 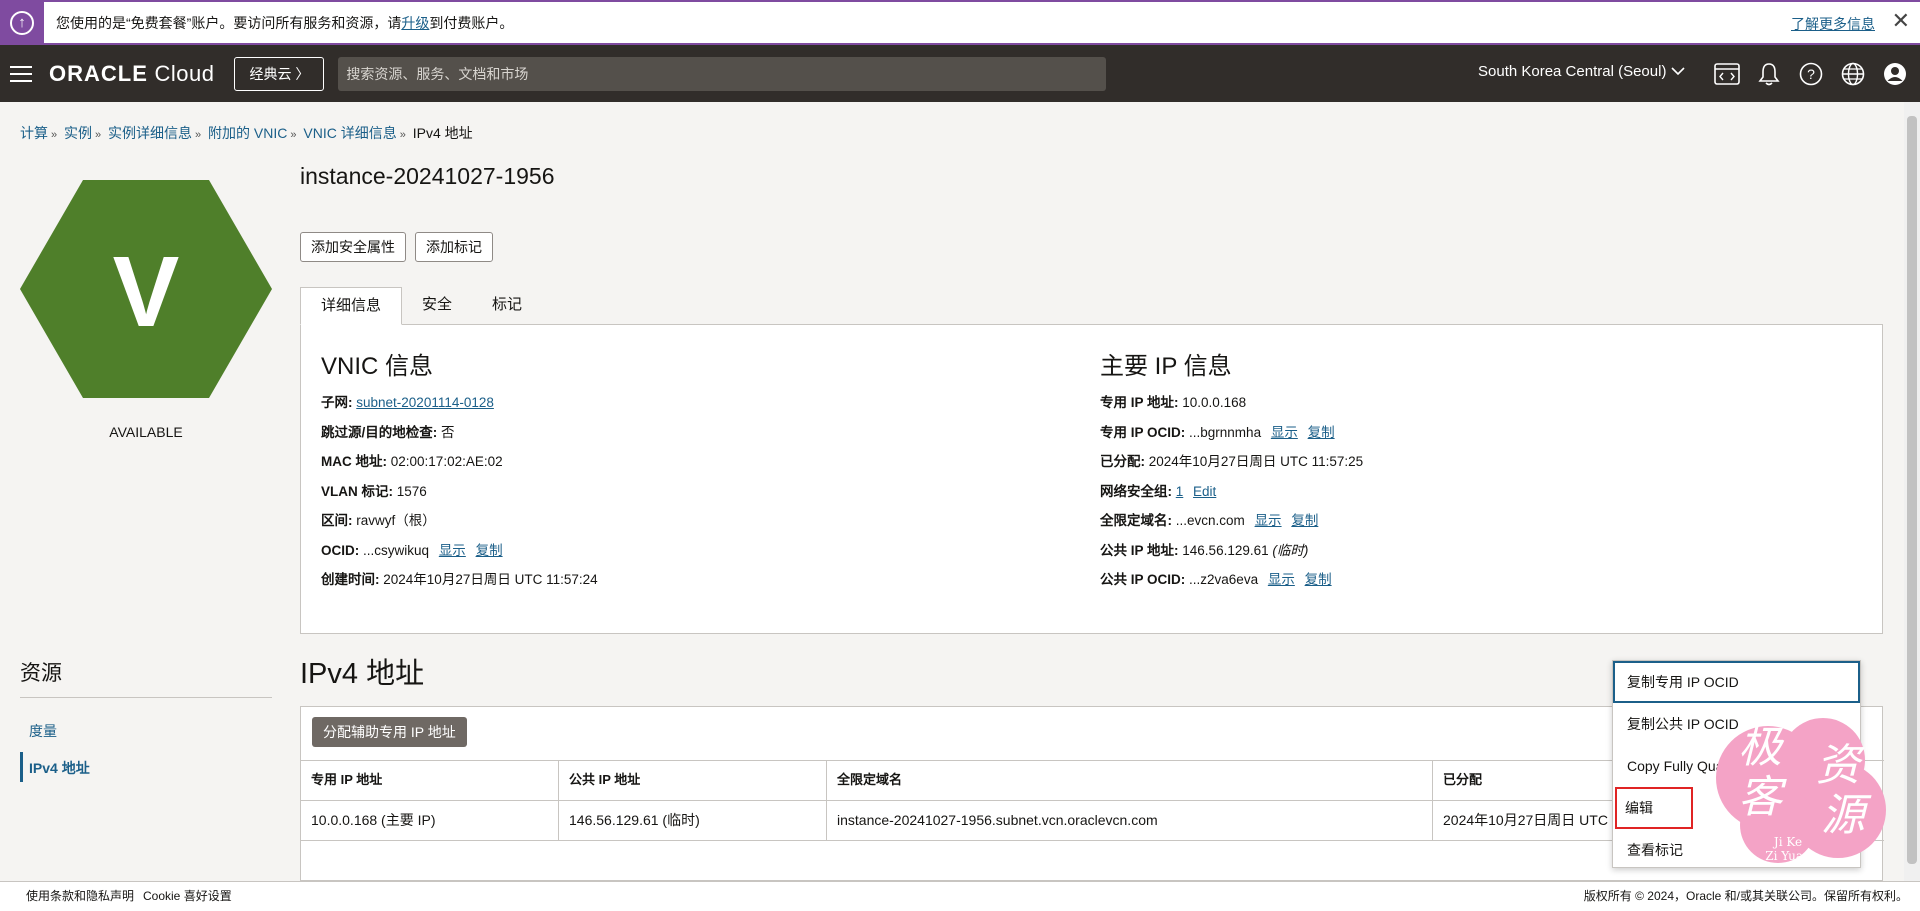 What do you see at coordinates (1284, 432) in the screenshot?
I see `private-ocid-show-link: 显示` at bounding box center [1284, 432].